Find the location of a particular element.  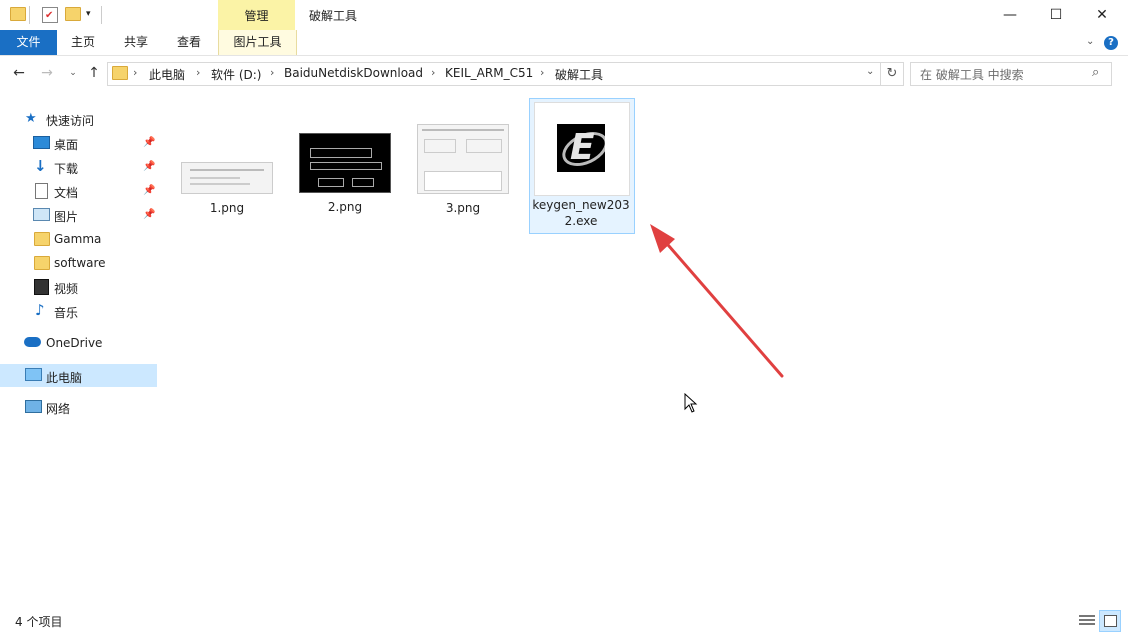

maximize-button: ☐ is located at coordinates (1056, 15).